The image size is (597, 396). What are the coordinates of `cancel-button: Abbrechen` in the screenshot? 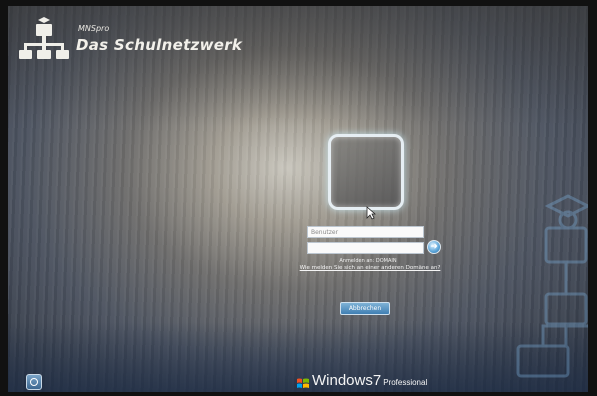 It's located at (365, 308).